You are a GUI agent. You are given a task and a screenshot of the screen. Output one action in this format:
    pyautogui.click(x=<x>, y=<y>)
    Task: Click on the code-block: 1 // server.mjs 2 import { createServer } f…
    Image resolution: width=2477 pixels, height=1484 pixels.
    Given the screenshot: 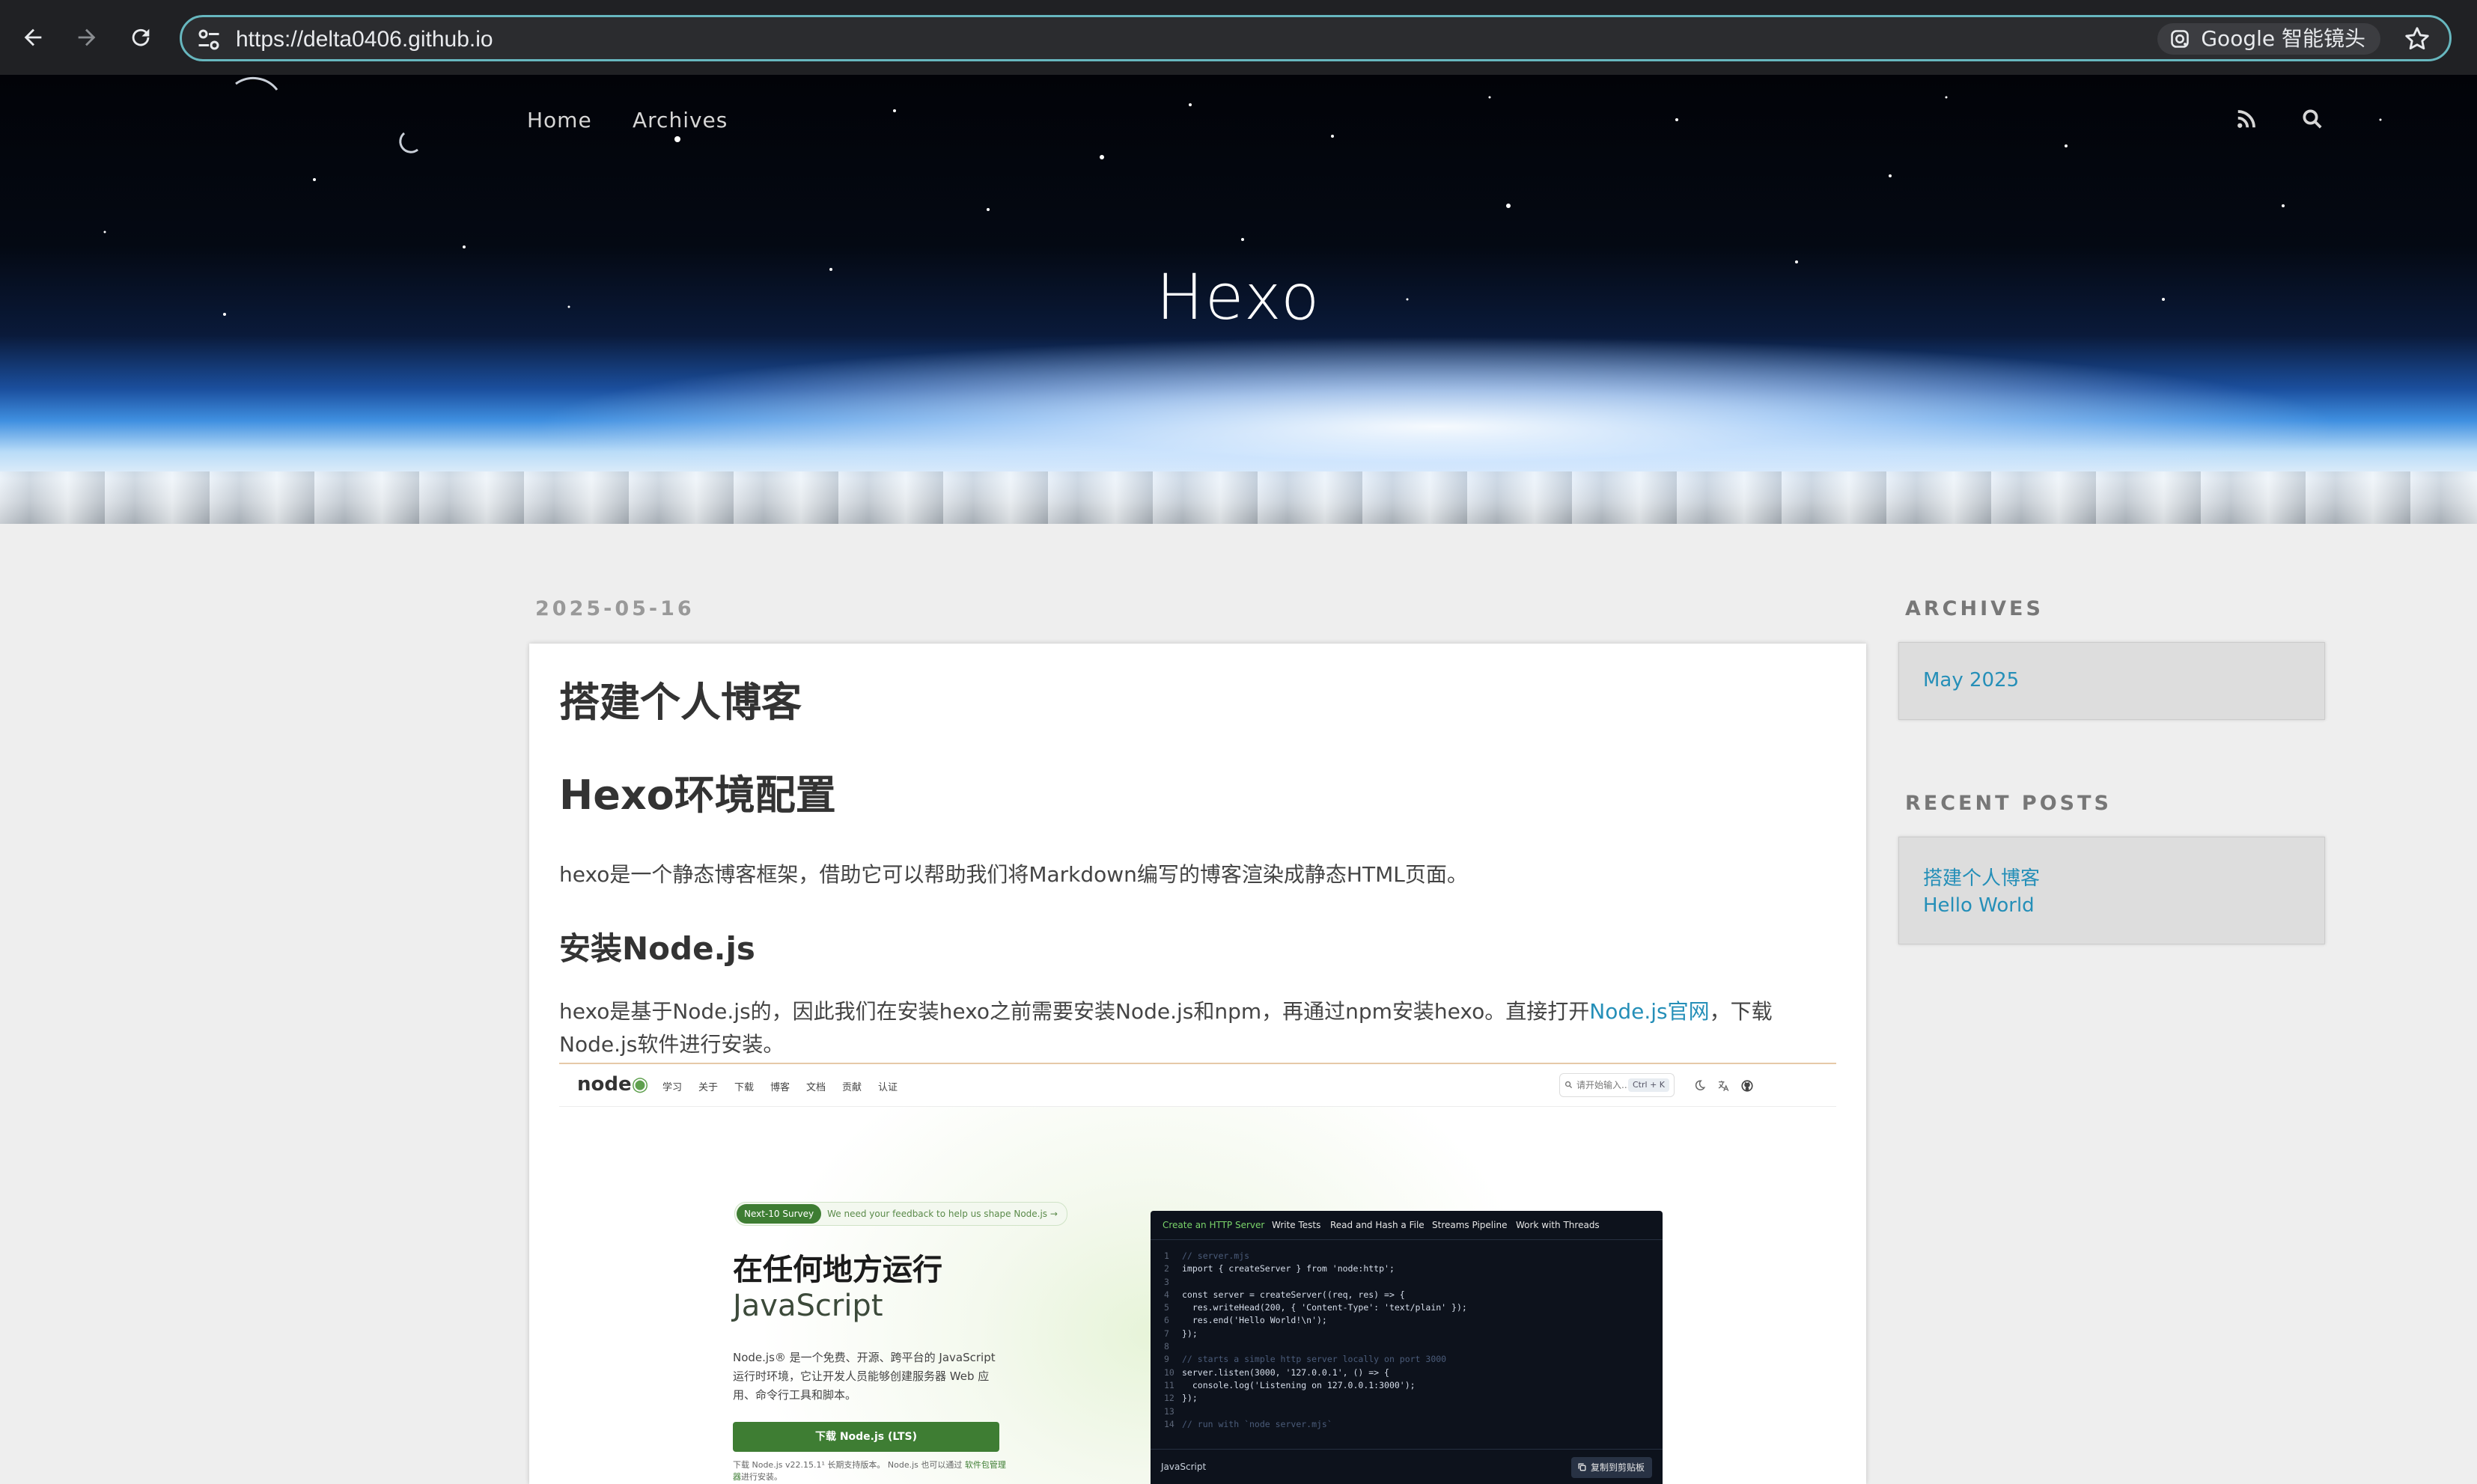 What is the action you would take?
    pyautogui.click(x=1315, y=1340)
    